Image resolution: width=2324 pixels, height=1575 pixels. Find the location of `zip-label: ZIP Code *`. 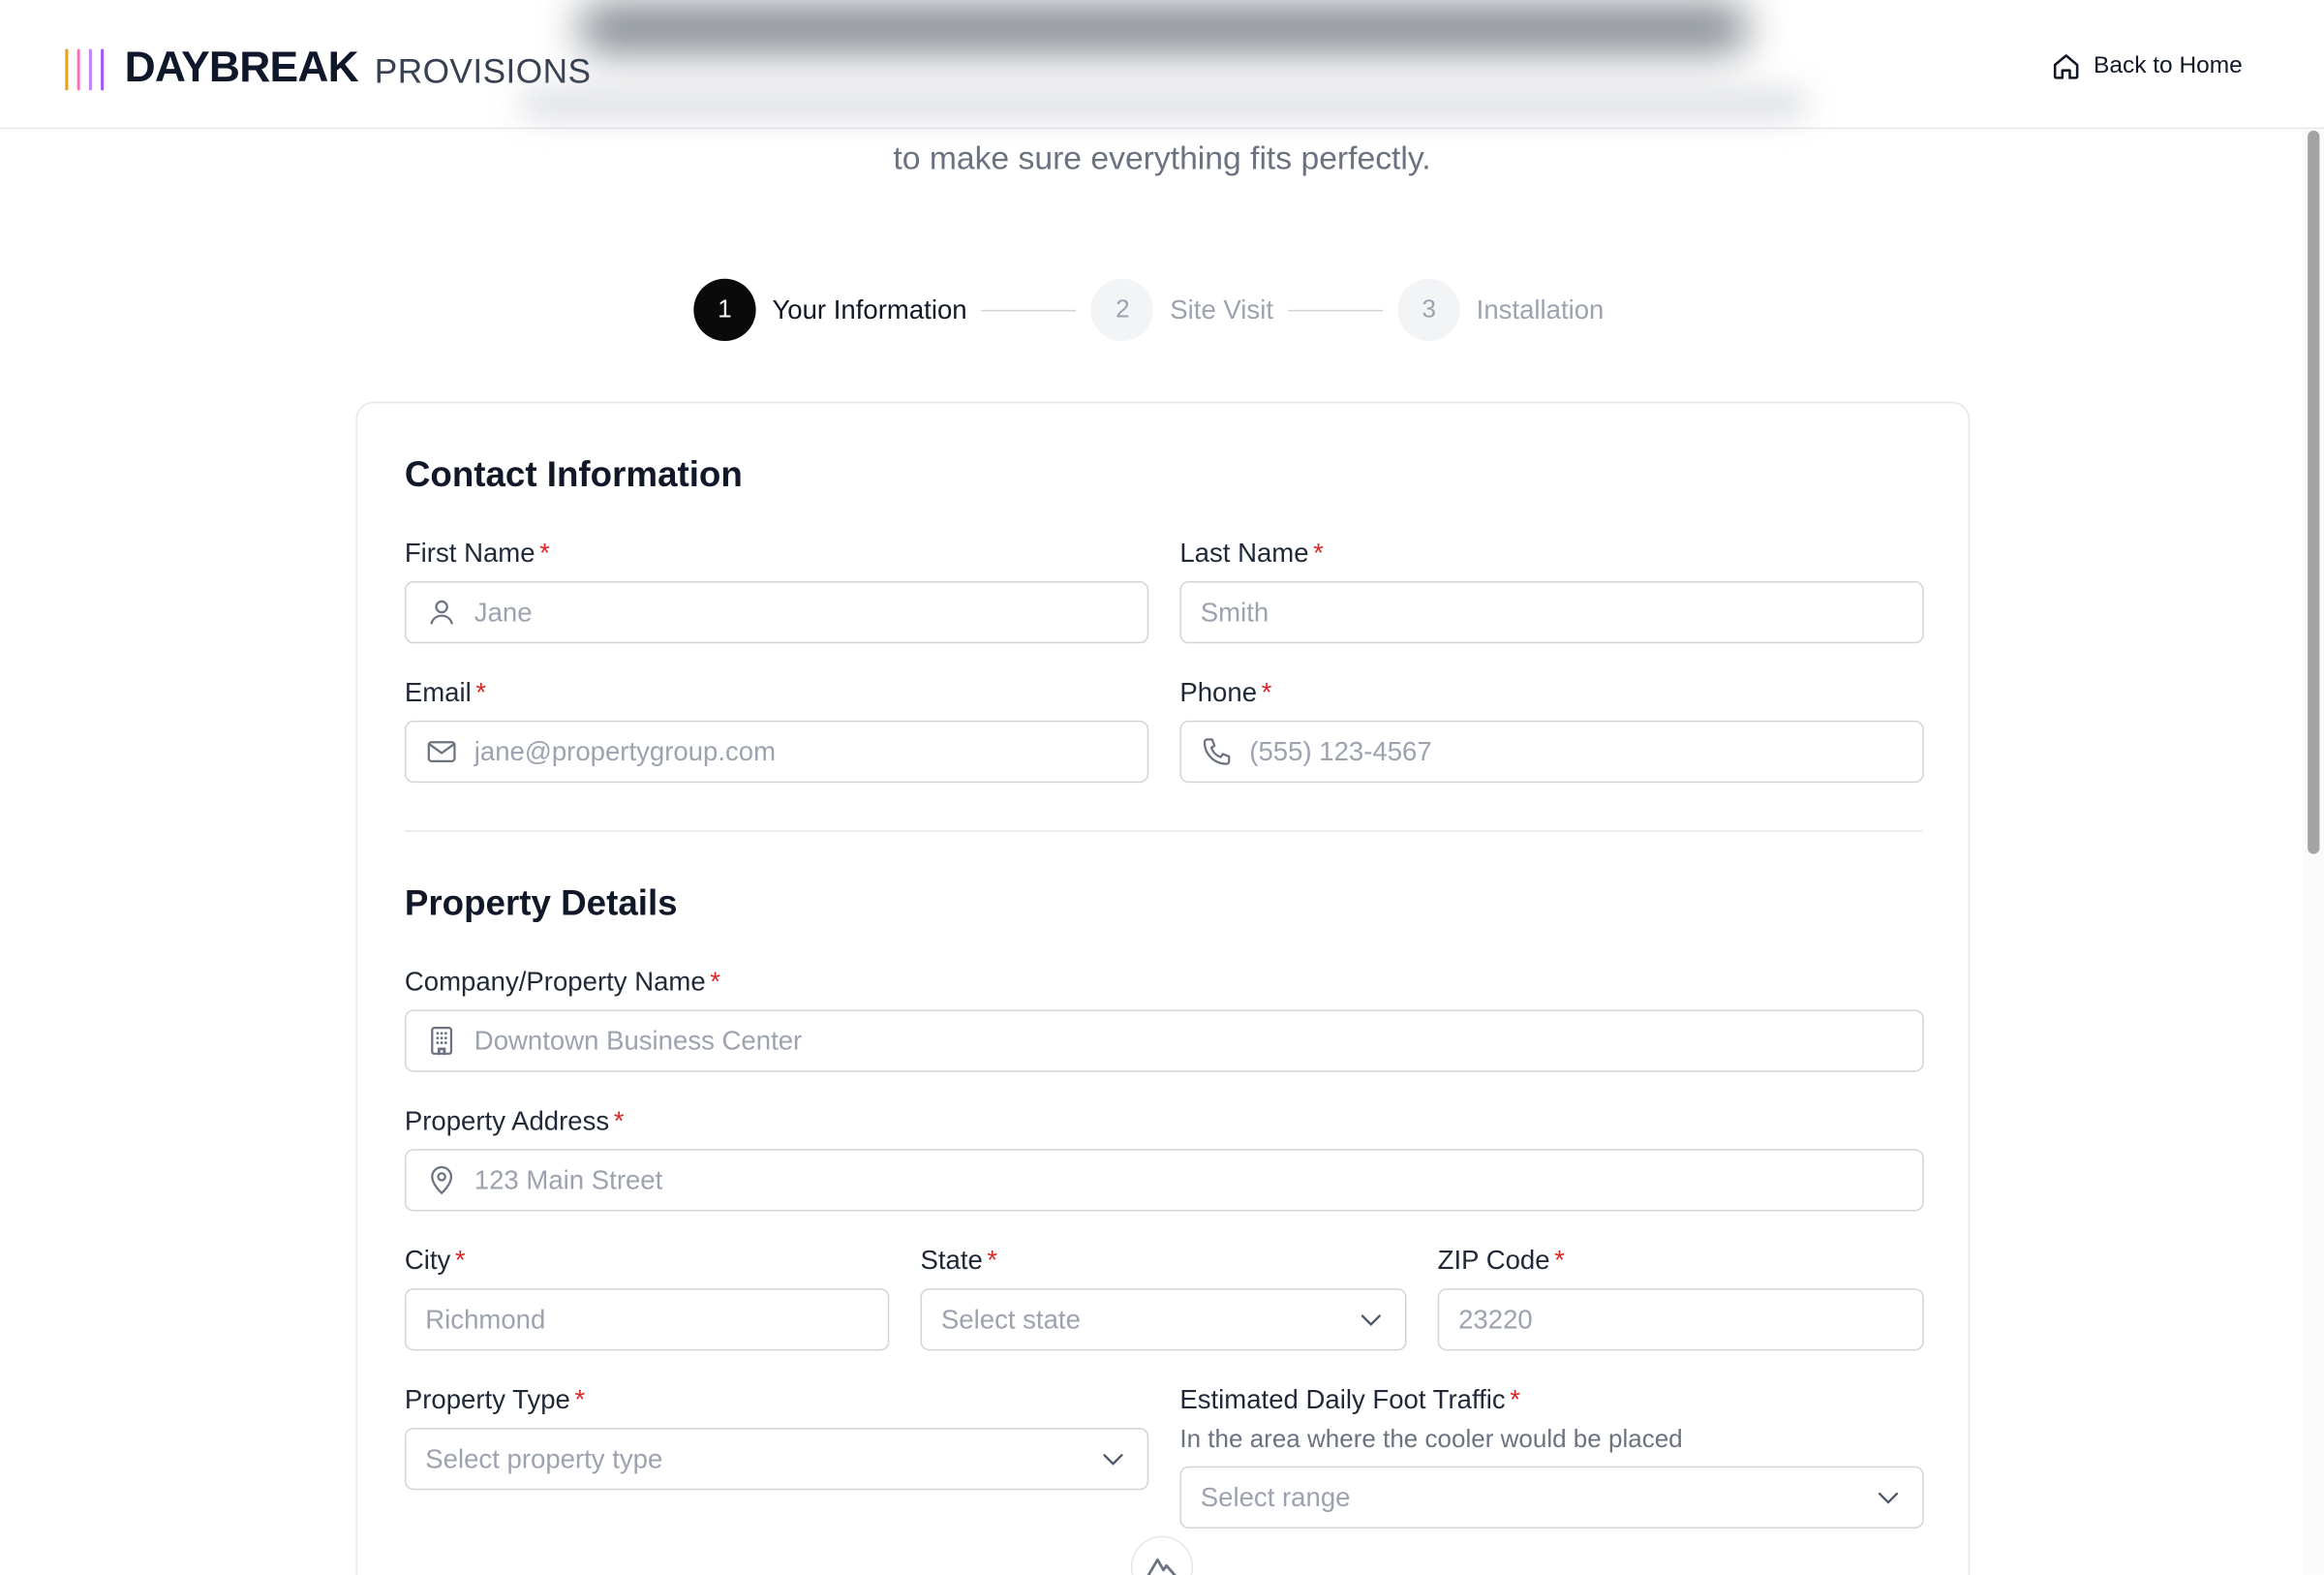

zip-label: ZIP Code * is located at coordinates (1502, 1261).